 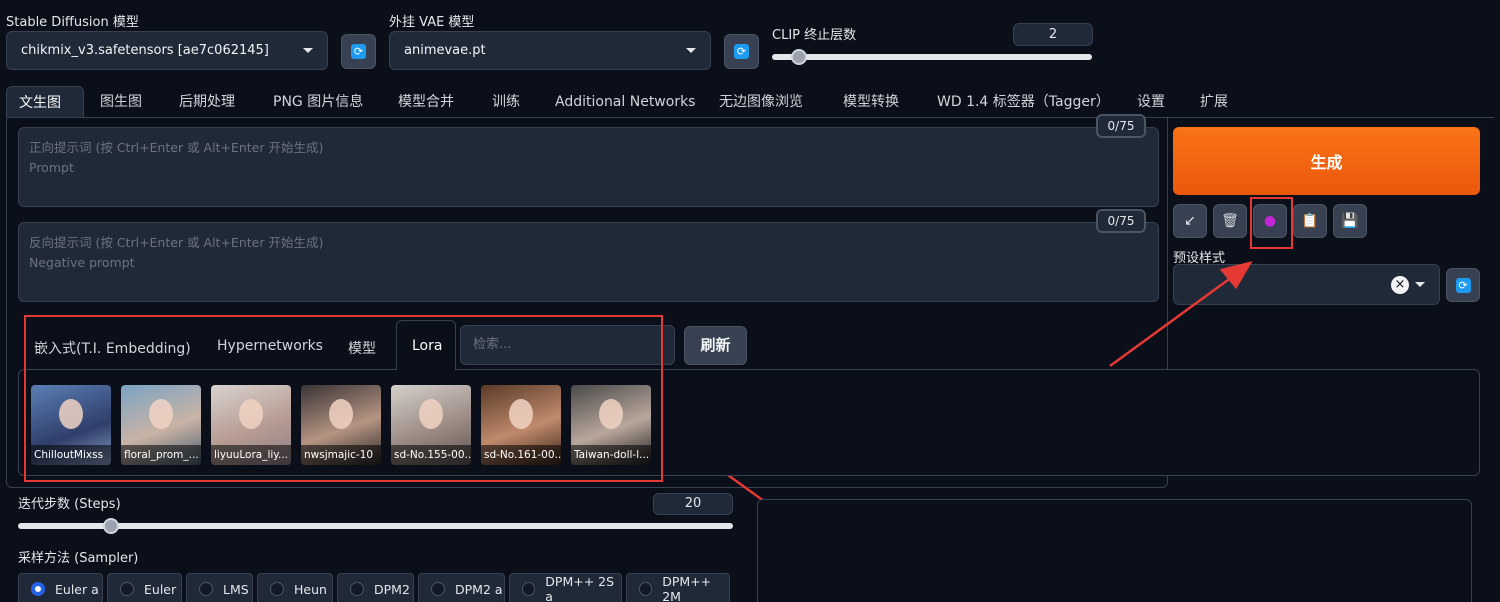 I want to click on sampler-option: DPM++ 2M, so click(x=678, y=587).